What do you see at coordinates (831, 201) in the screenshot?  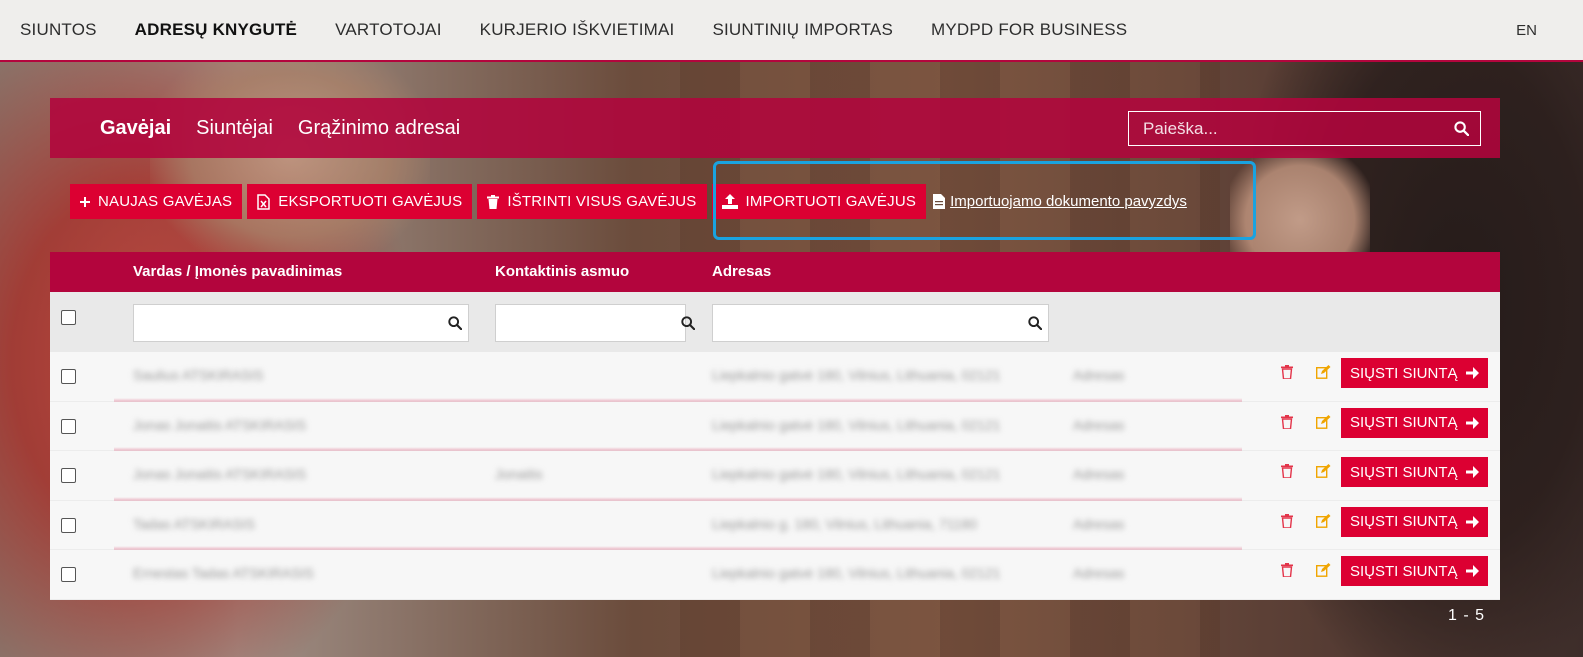 I see `import-recipients-label: IMPORTUOTI GAVĖJUS` at bounding box center [831, 201].